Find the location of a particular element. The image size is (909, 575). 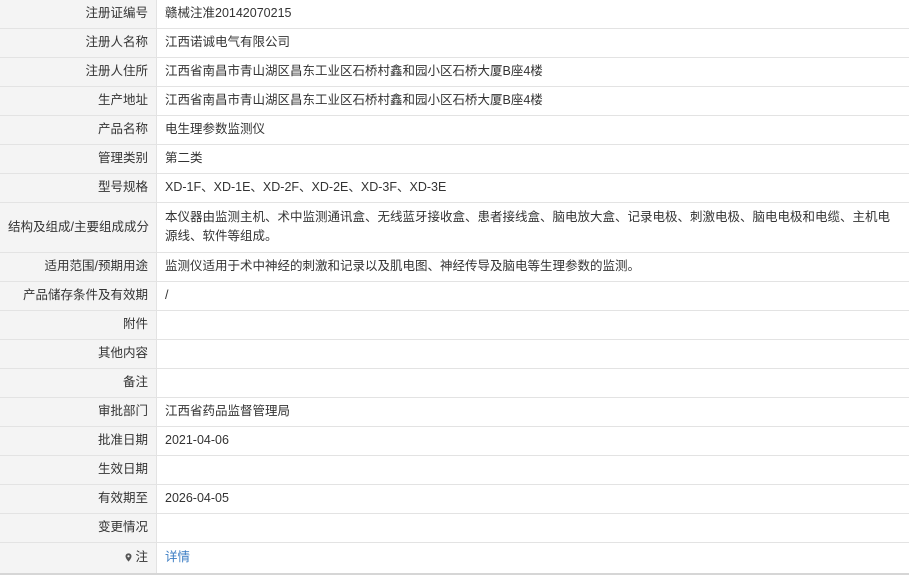

row-label: 附件 is located at coordinates (78, 324).